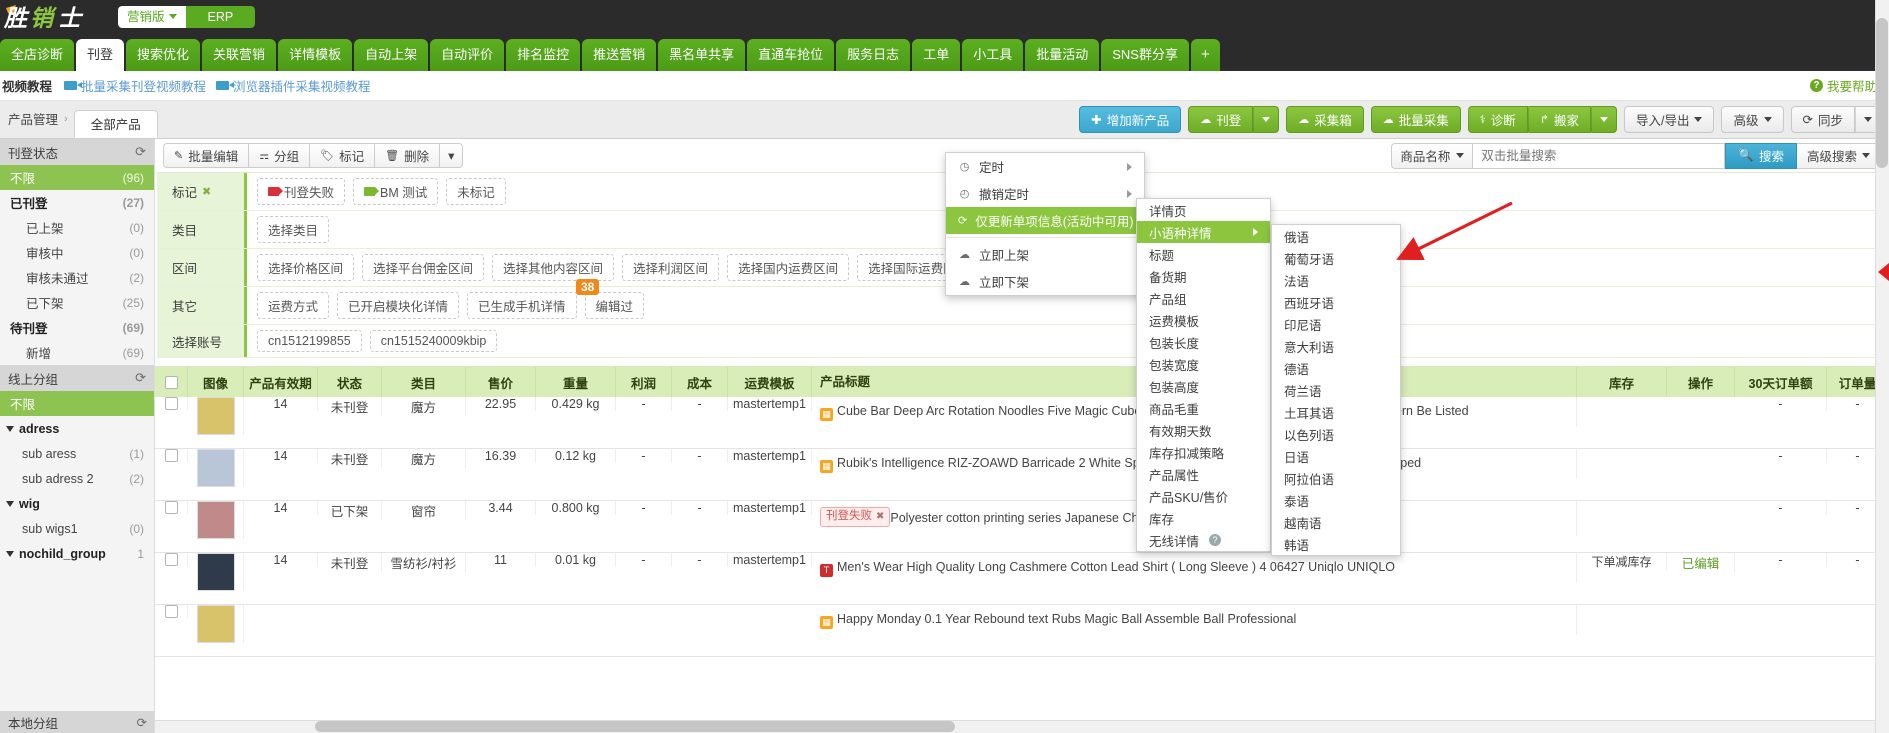 This screenshot has width=1889, height=733. Describe the element at coordinates (1203, 254) in the screenshot. I see `field-menu-item-2: 标题` at that location.